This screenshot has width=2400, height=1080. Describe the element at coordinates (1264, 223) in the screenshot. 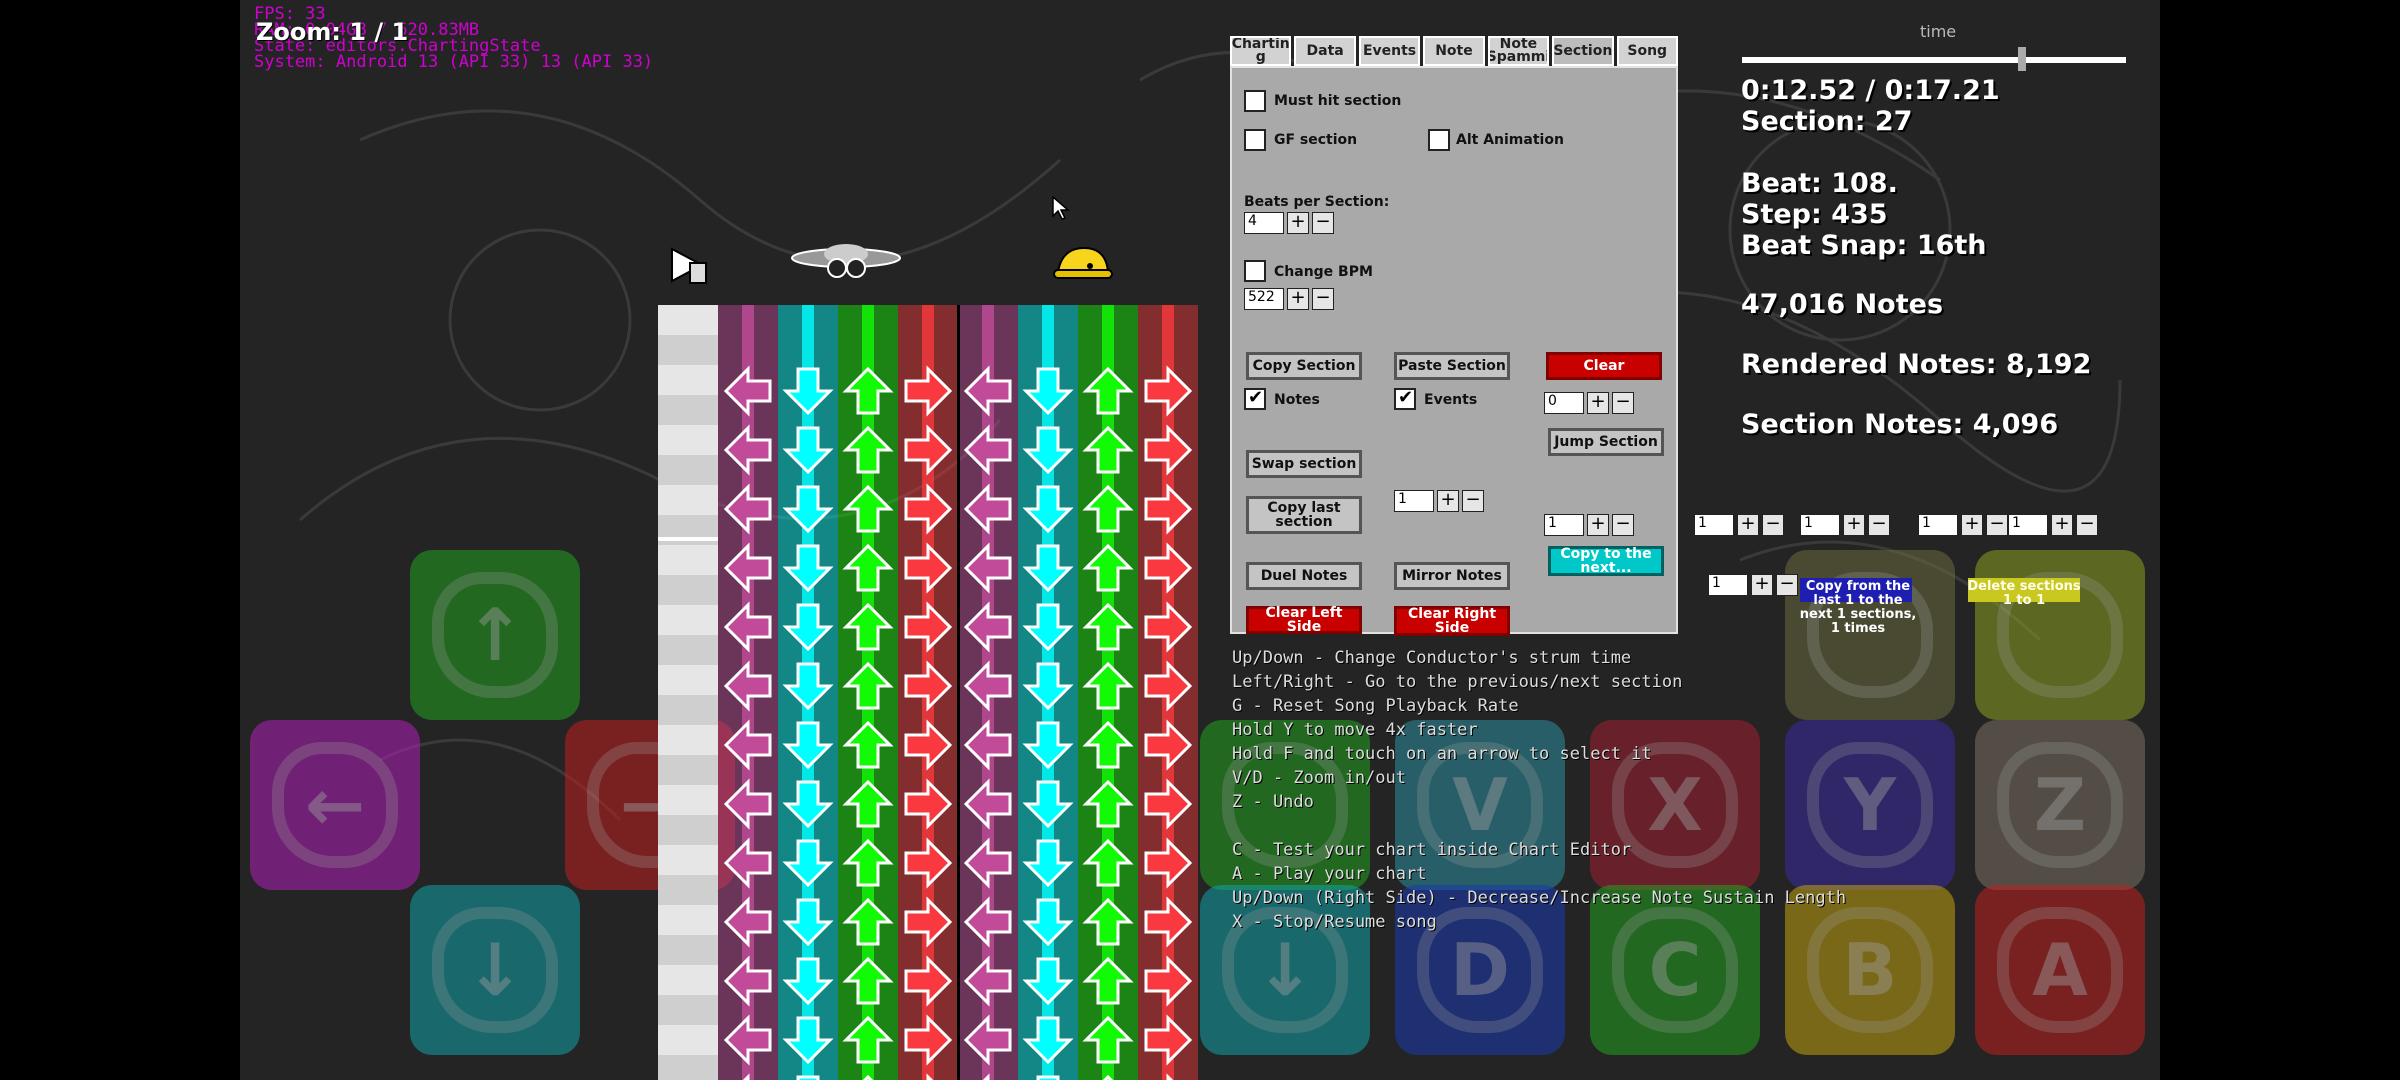

I see `stepper-value: 4` at that location.